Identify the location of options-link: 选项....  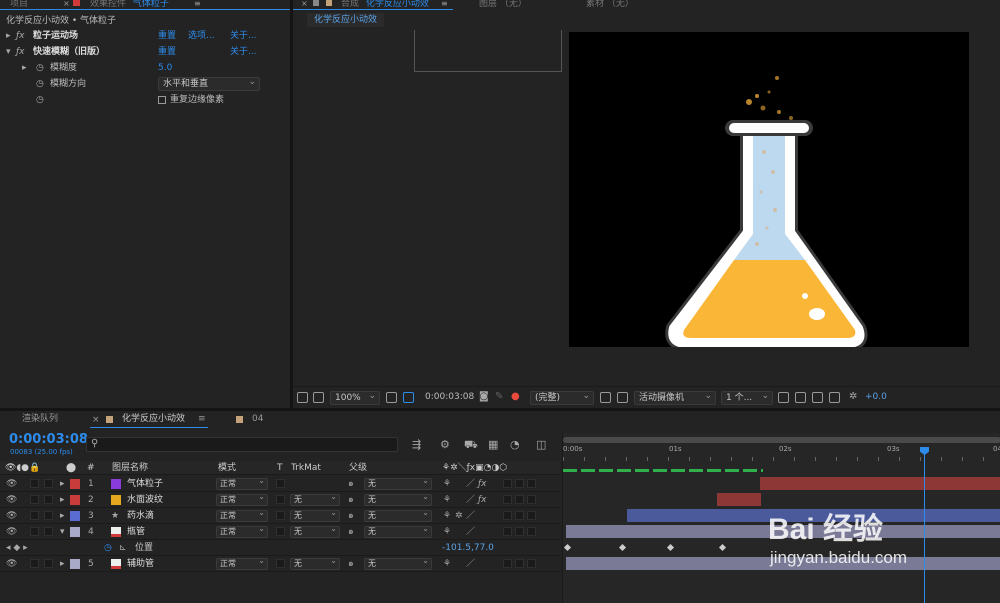
(201, 36).